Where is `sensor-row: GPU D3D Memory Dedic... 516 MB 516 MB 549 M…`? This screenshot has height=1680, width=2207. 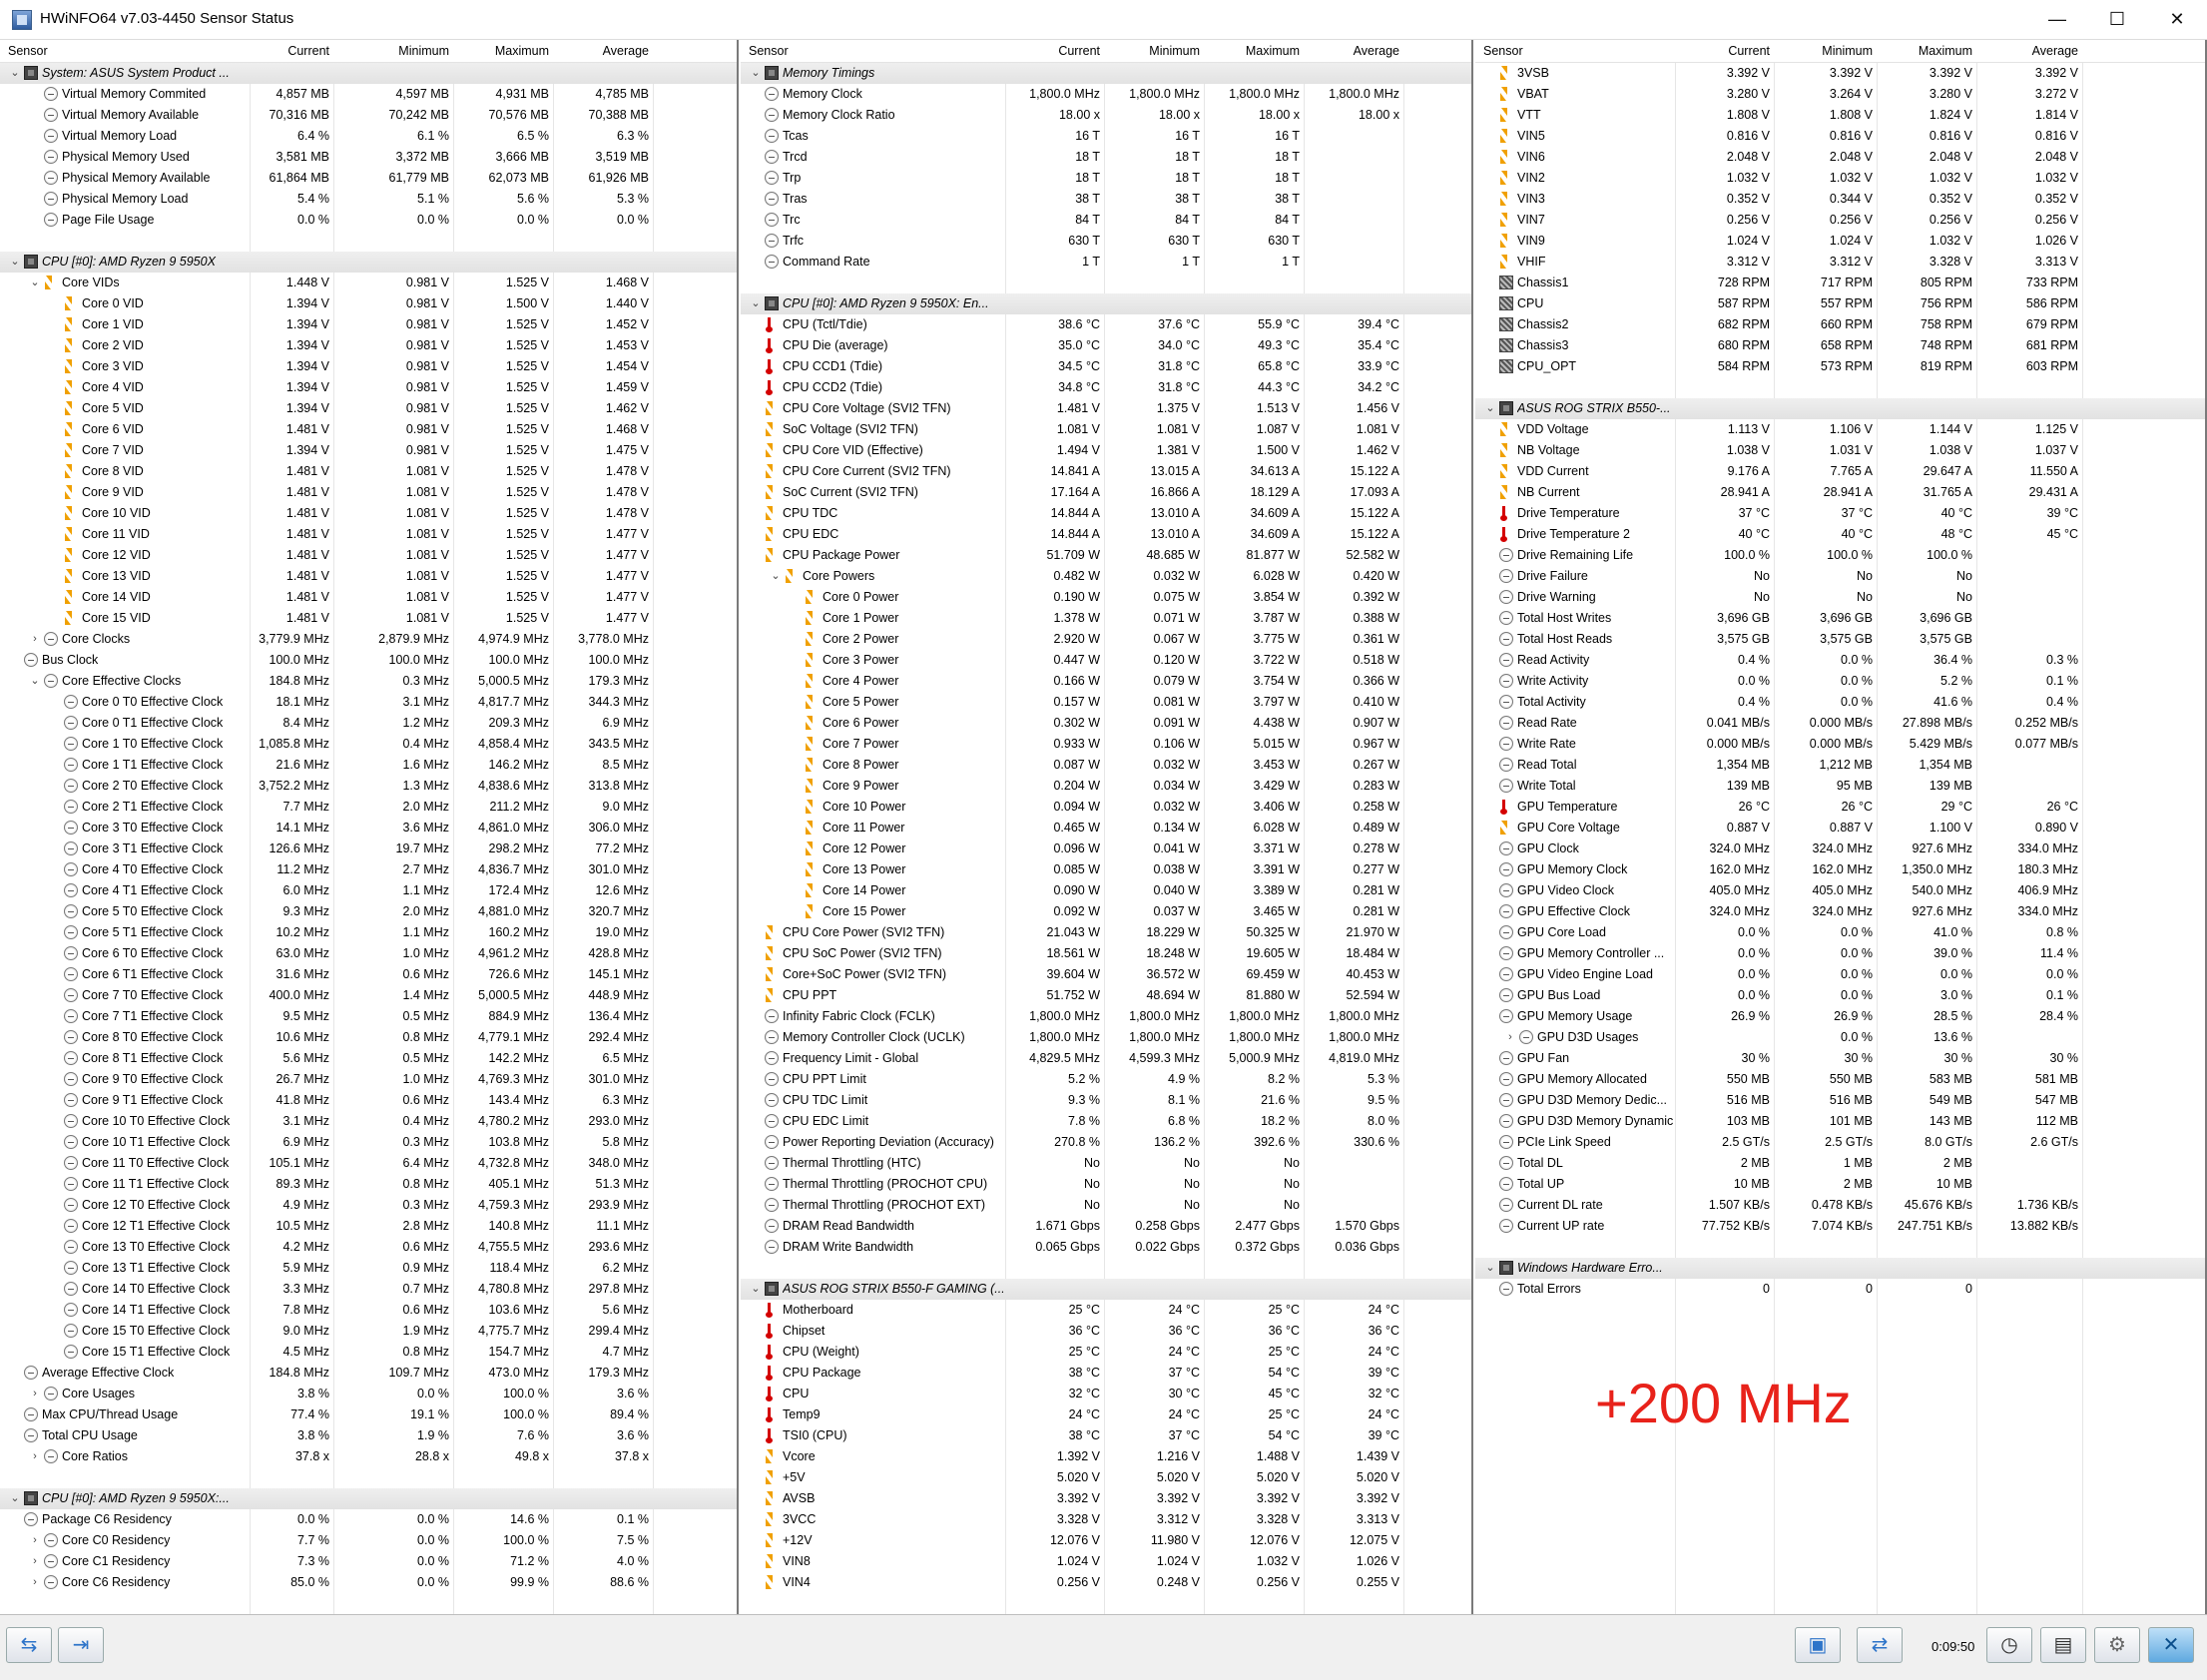
sensor-row: GPU D3D Memory Dedic... 516 MB 516 MB 549 M… is located at coordinates (1840, 1100).